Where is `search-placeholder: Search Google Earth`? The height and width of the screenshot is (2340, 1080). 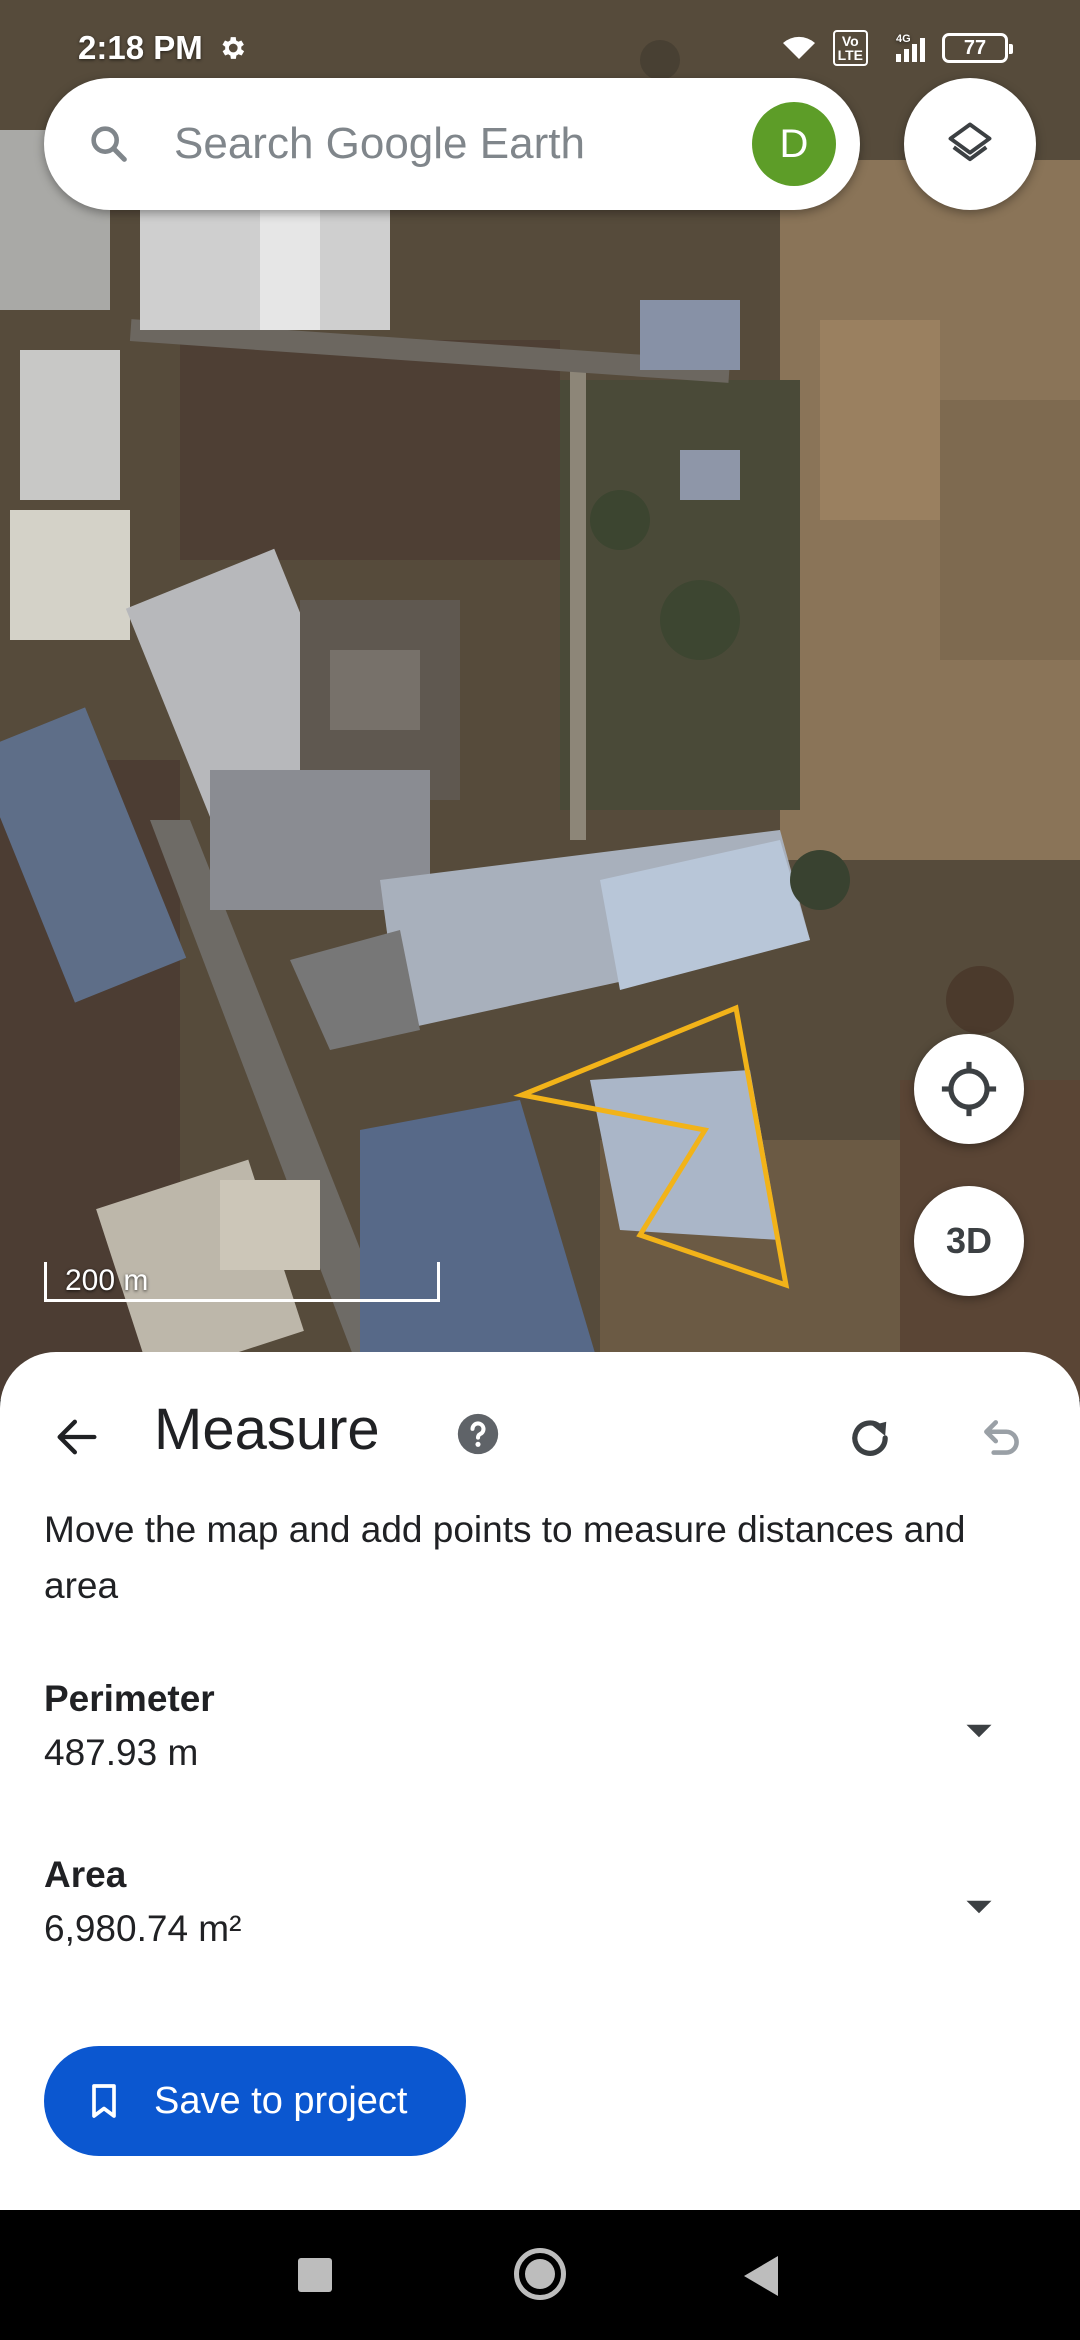
search-placeholder: Search Google Earth is located at coordinates (379, 143).